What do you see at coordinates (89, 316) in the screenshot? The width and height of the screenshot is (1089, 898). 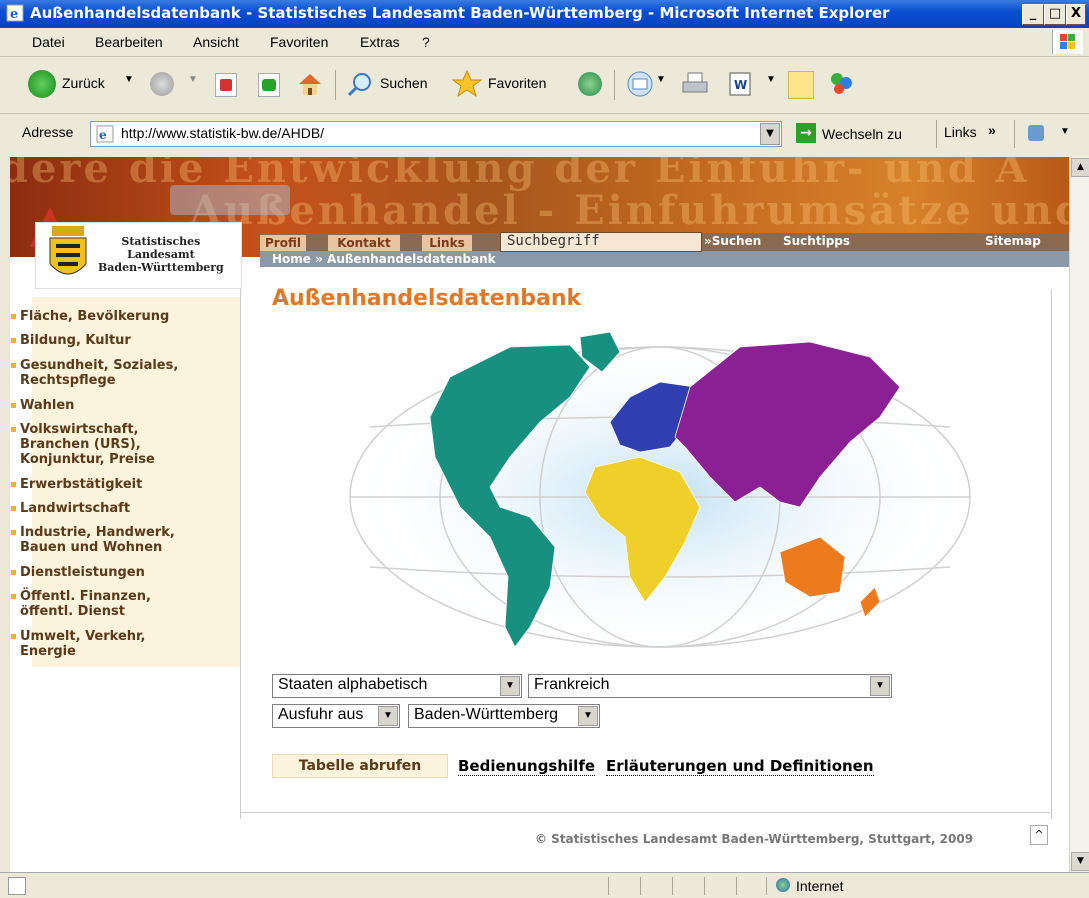 I see `leftnav-item: Fläche, Bevölkerung` at bounding box center [89, 316].